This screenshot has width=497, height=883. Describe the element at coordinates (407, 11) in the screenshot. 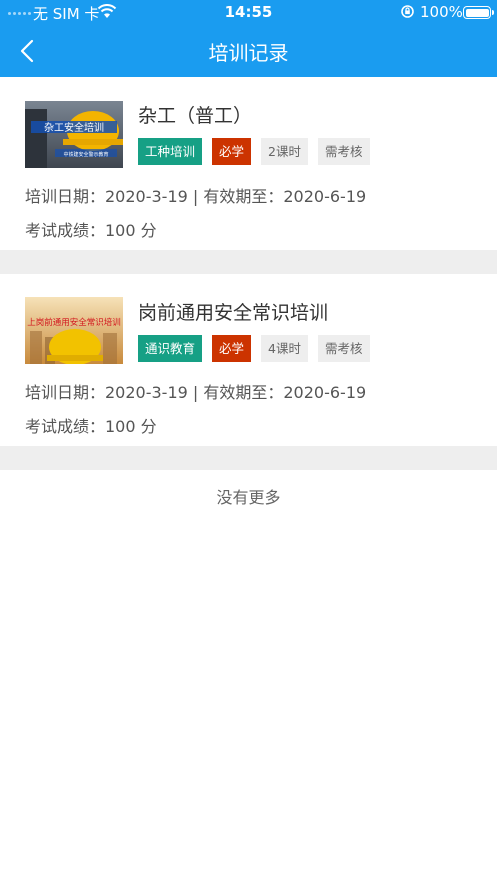

I see `rotation-lock-icon` at that location.